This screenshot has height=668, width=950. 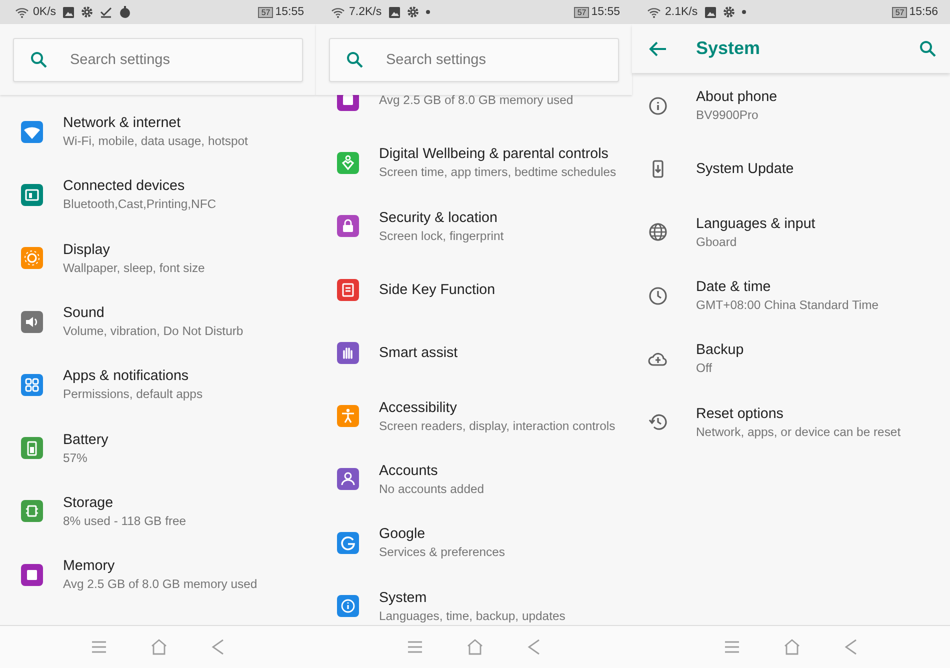 I want to click on settings-item: Side Key Function, so click(x=474, y=290).